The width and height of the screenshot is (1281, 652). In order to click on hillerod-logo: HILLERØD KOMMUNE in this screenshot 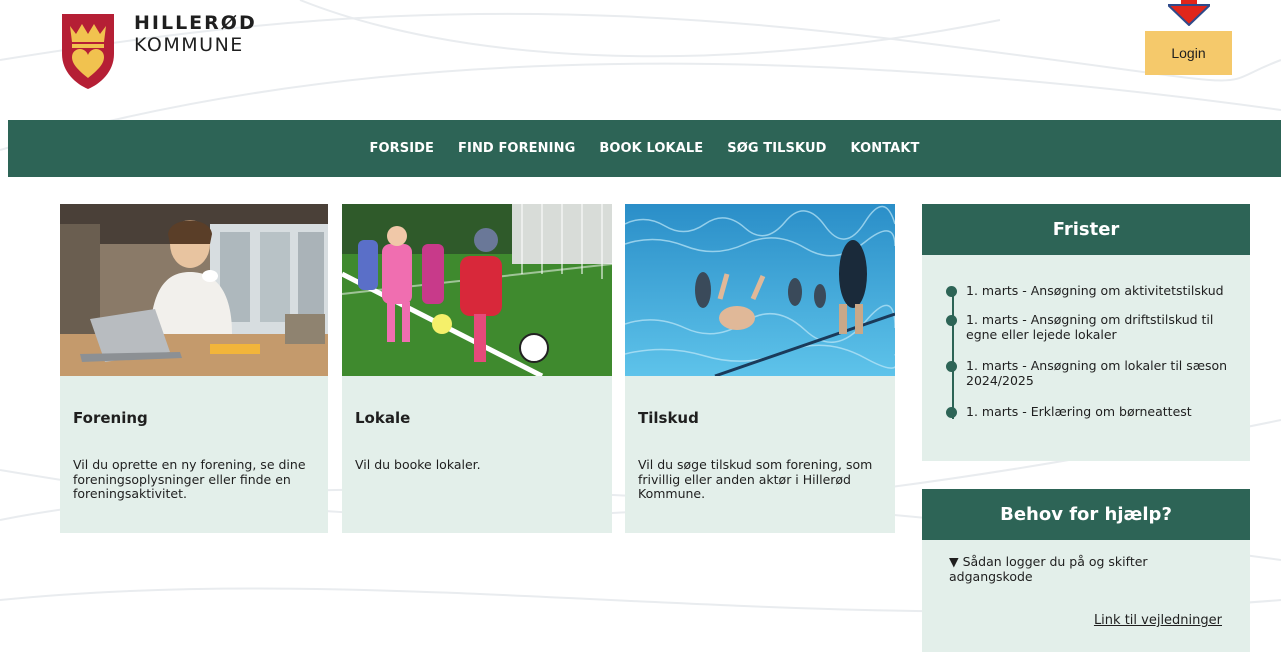, I will do `click(158, 51)`.